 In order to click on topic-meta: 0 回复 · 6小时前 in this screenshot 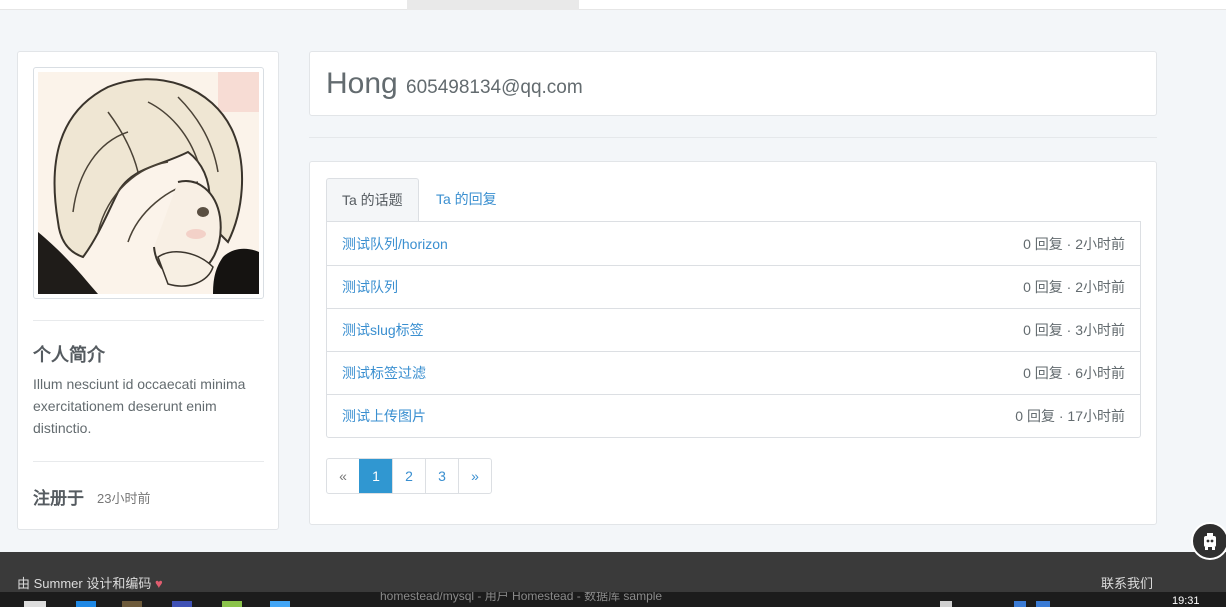, I will do `click(1074, 373)`.